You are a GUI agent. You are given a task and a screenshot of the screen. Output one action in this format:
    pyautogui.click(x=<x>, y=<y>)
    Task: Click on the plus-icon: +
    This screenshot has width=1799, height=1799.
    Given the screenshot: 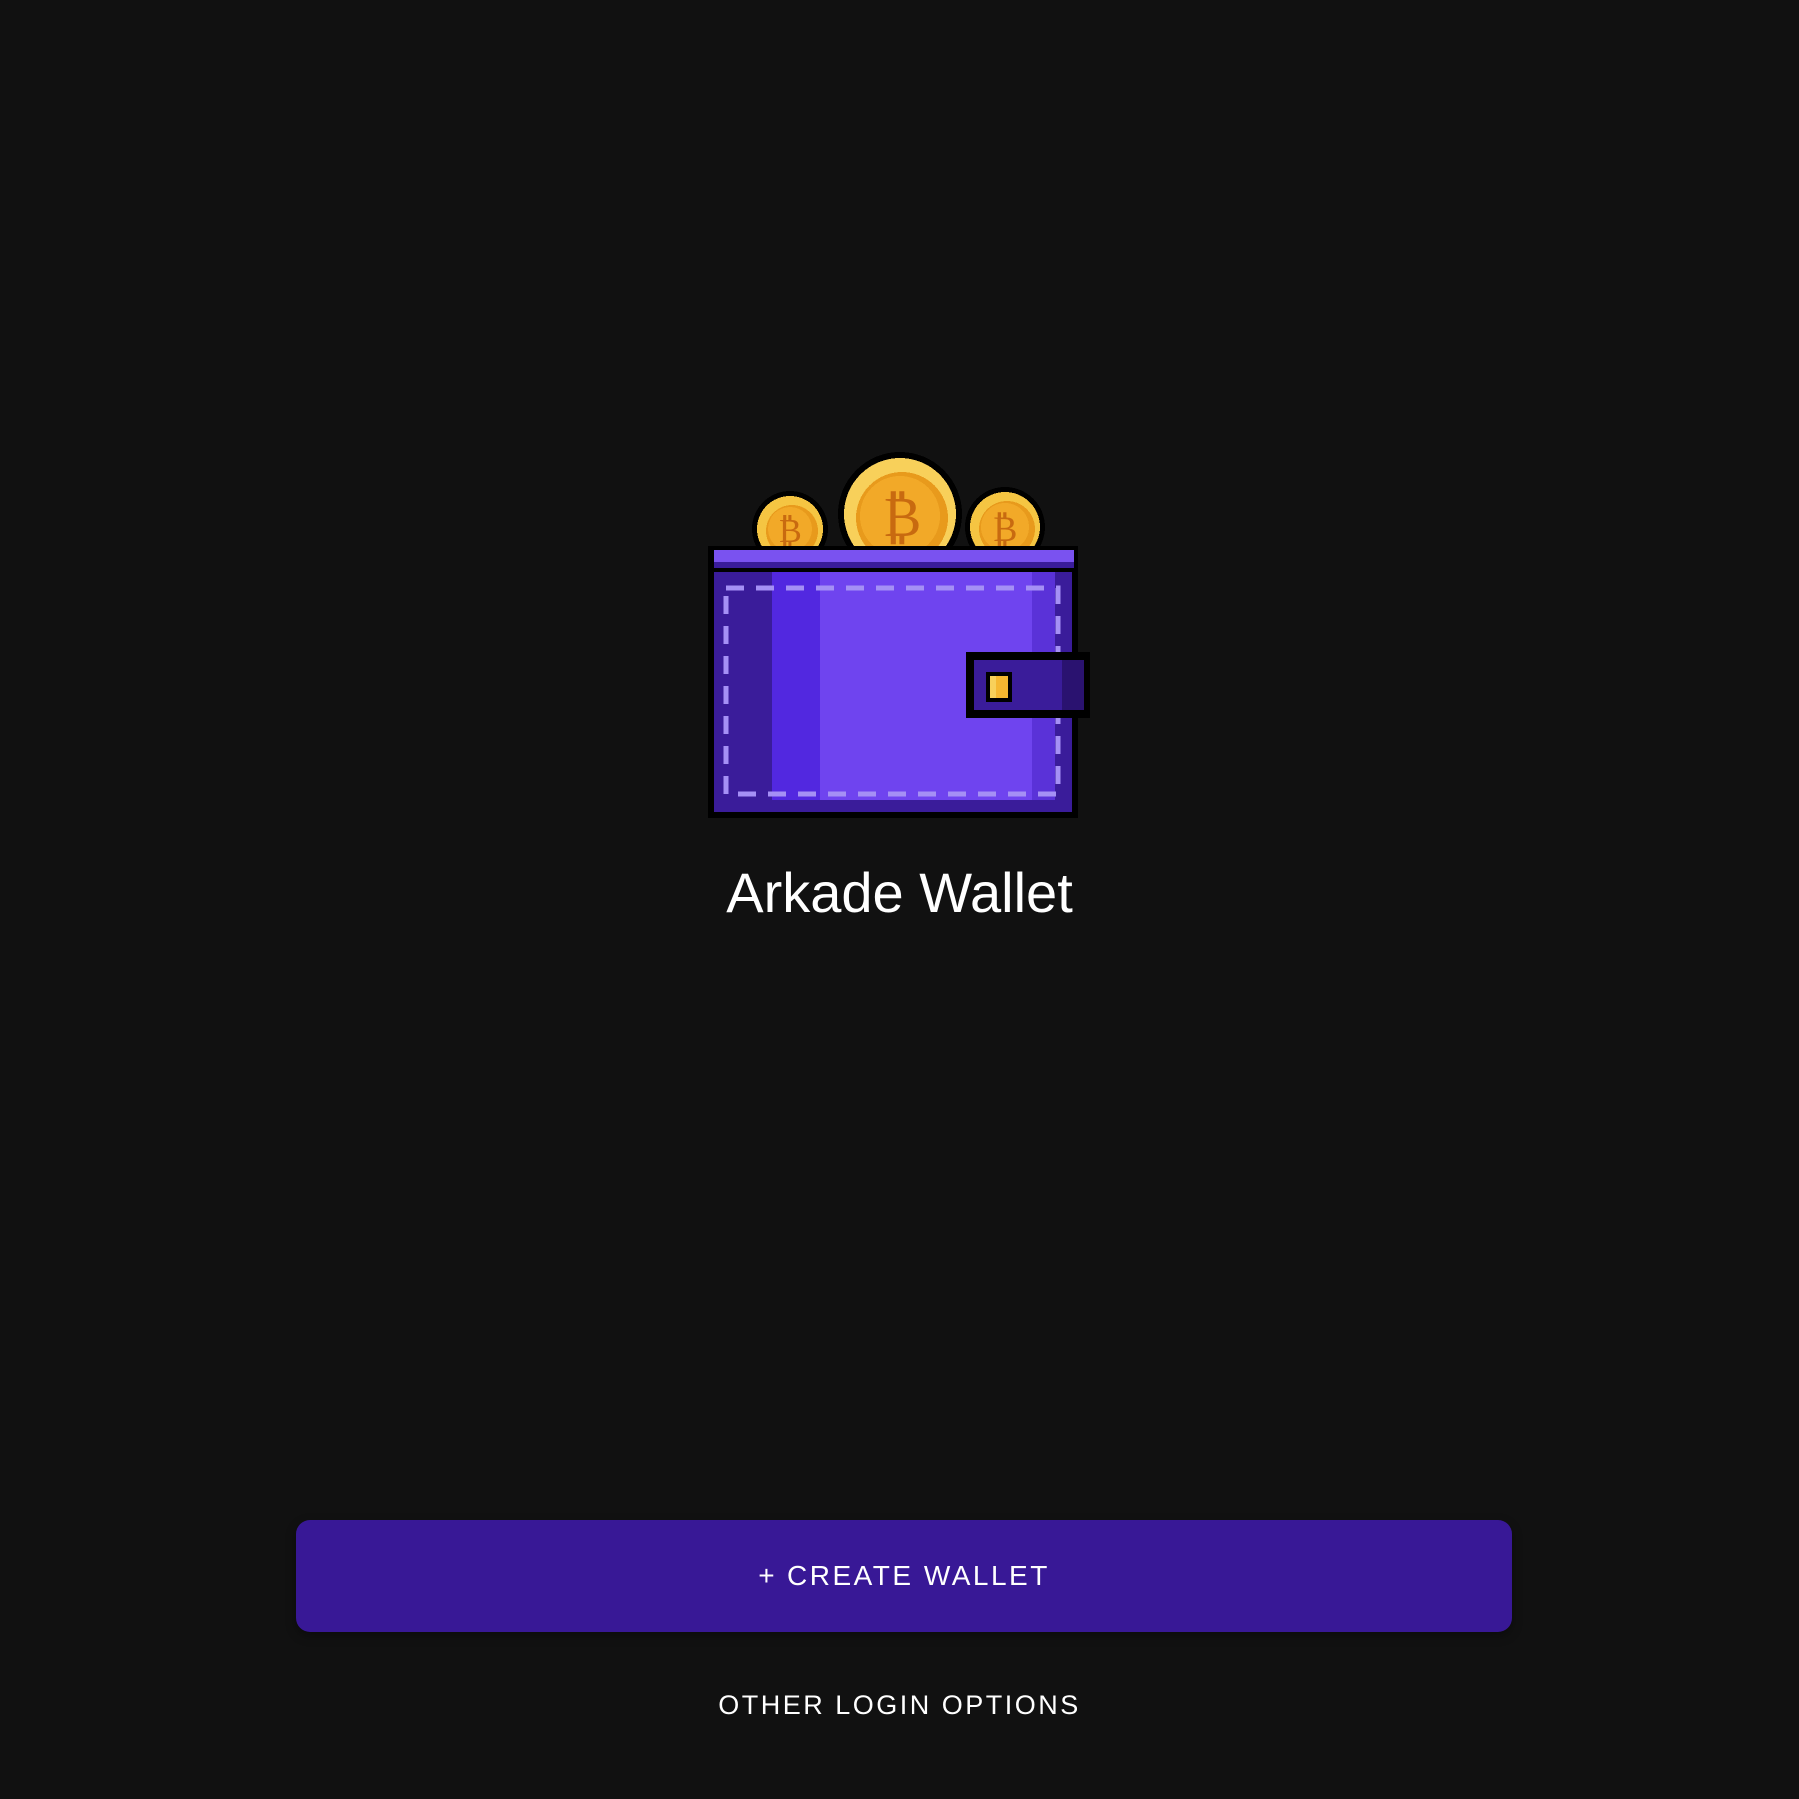 What is the action you would take?
    pyautogui.click(x=768, y=1575)
    